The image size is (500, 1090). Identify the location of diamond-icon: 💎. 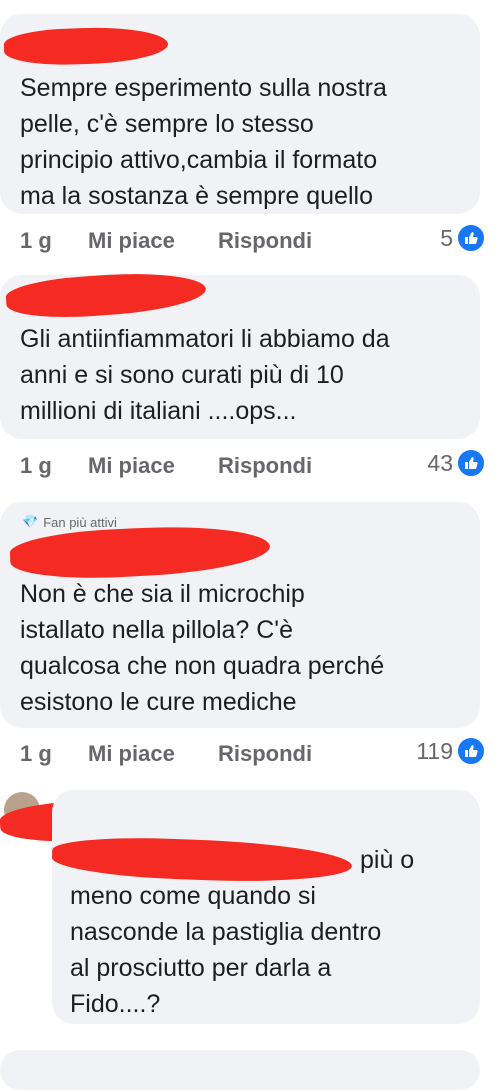
(30, 521).